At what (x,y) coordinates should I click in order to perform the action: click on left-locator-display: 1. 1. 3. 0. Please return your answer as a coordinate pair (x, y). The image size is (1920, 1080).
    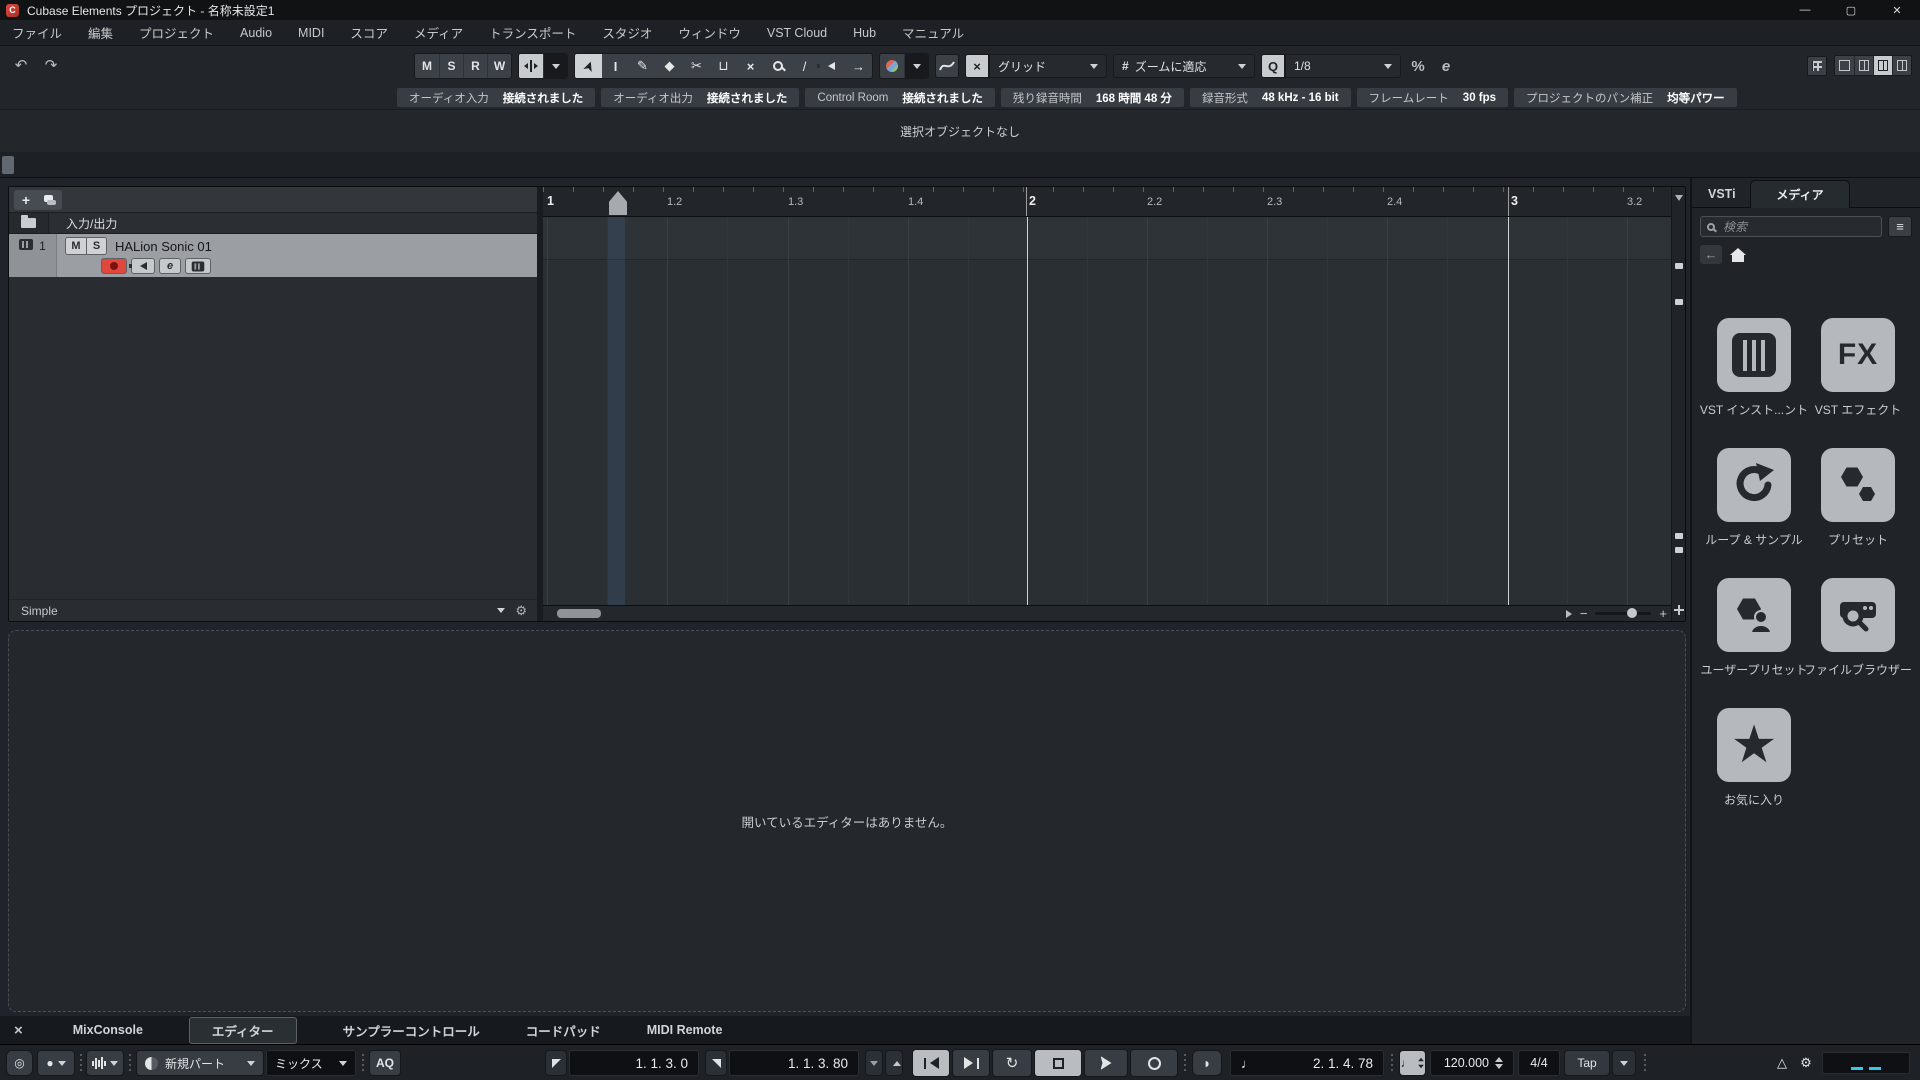
    Looking at the image, I should click on (634, 1063).